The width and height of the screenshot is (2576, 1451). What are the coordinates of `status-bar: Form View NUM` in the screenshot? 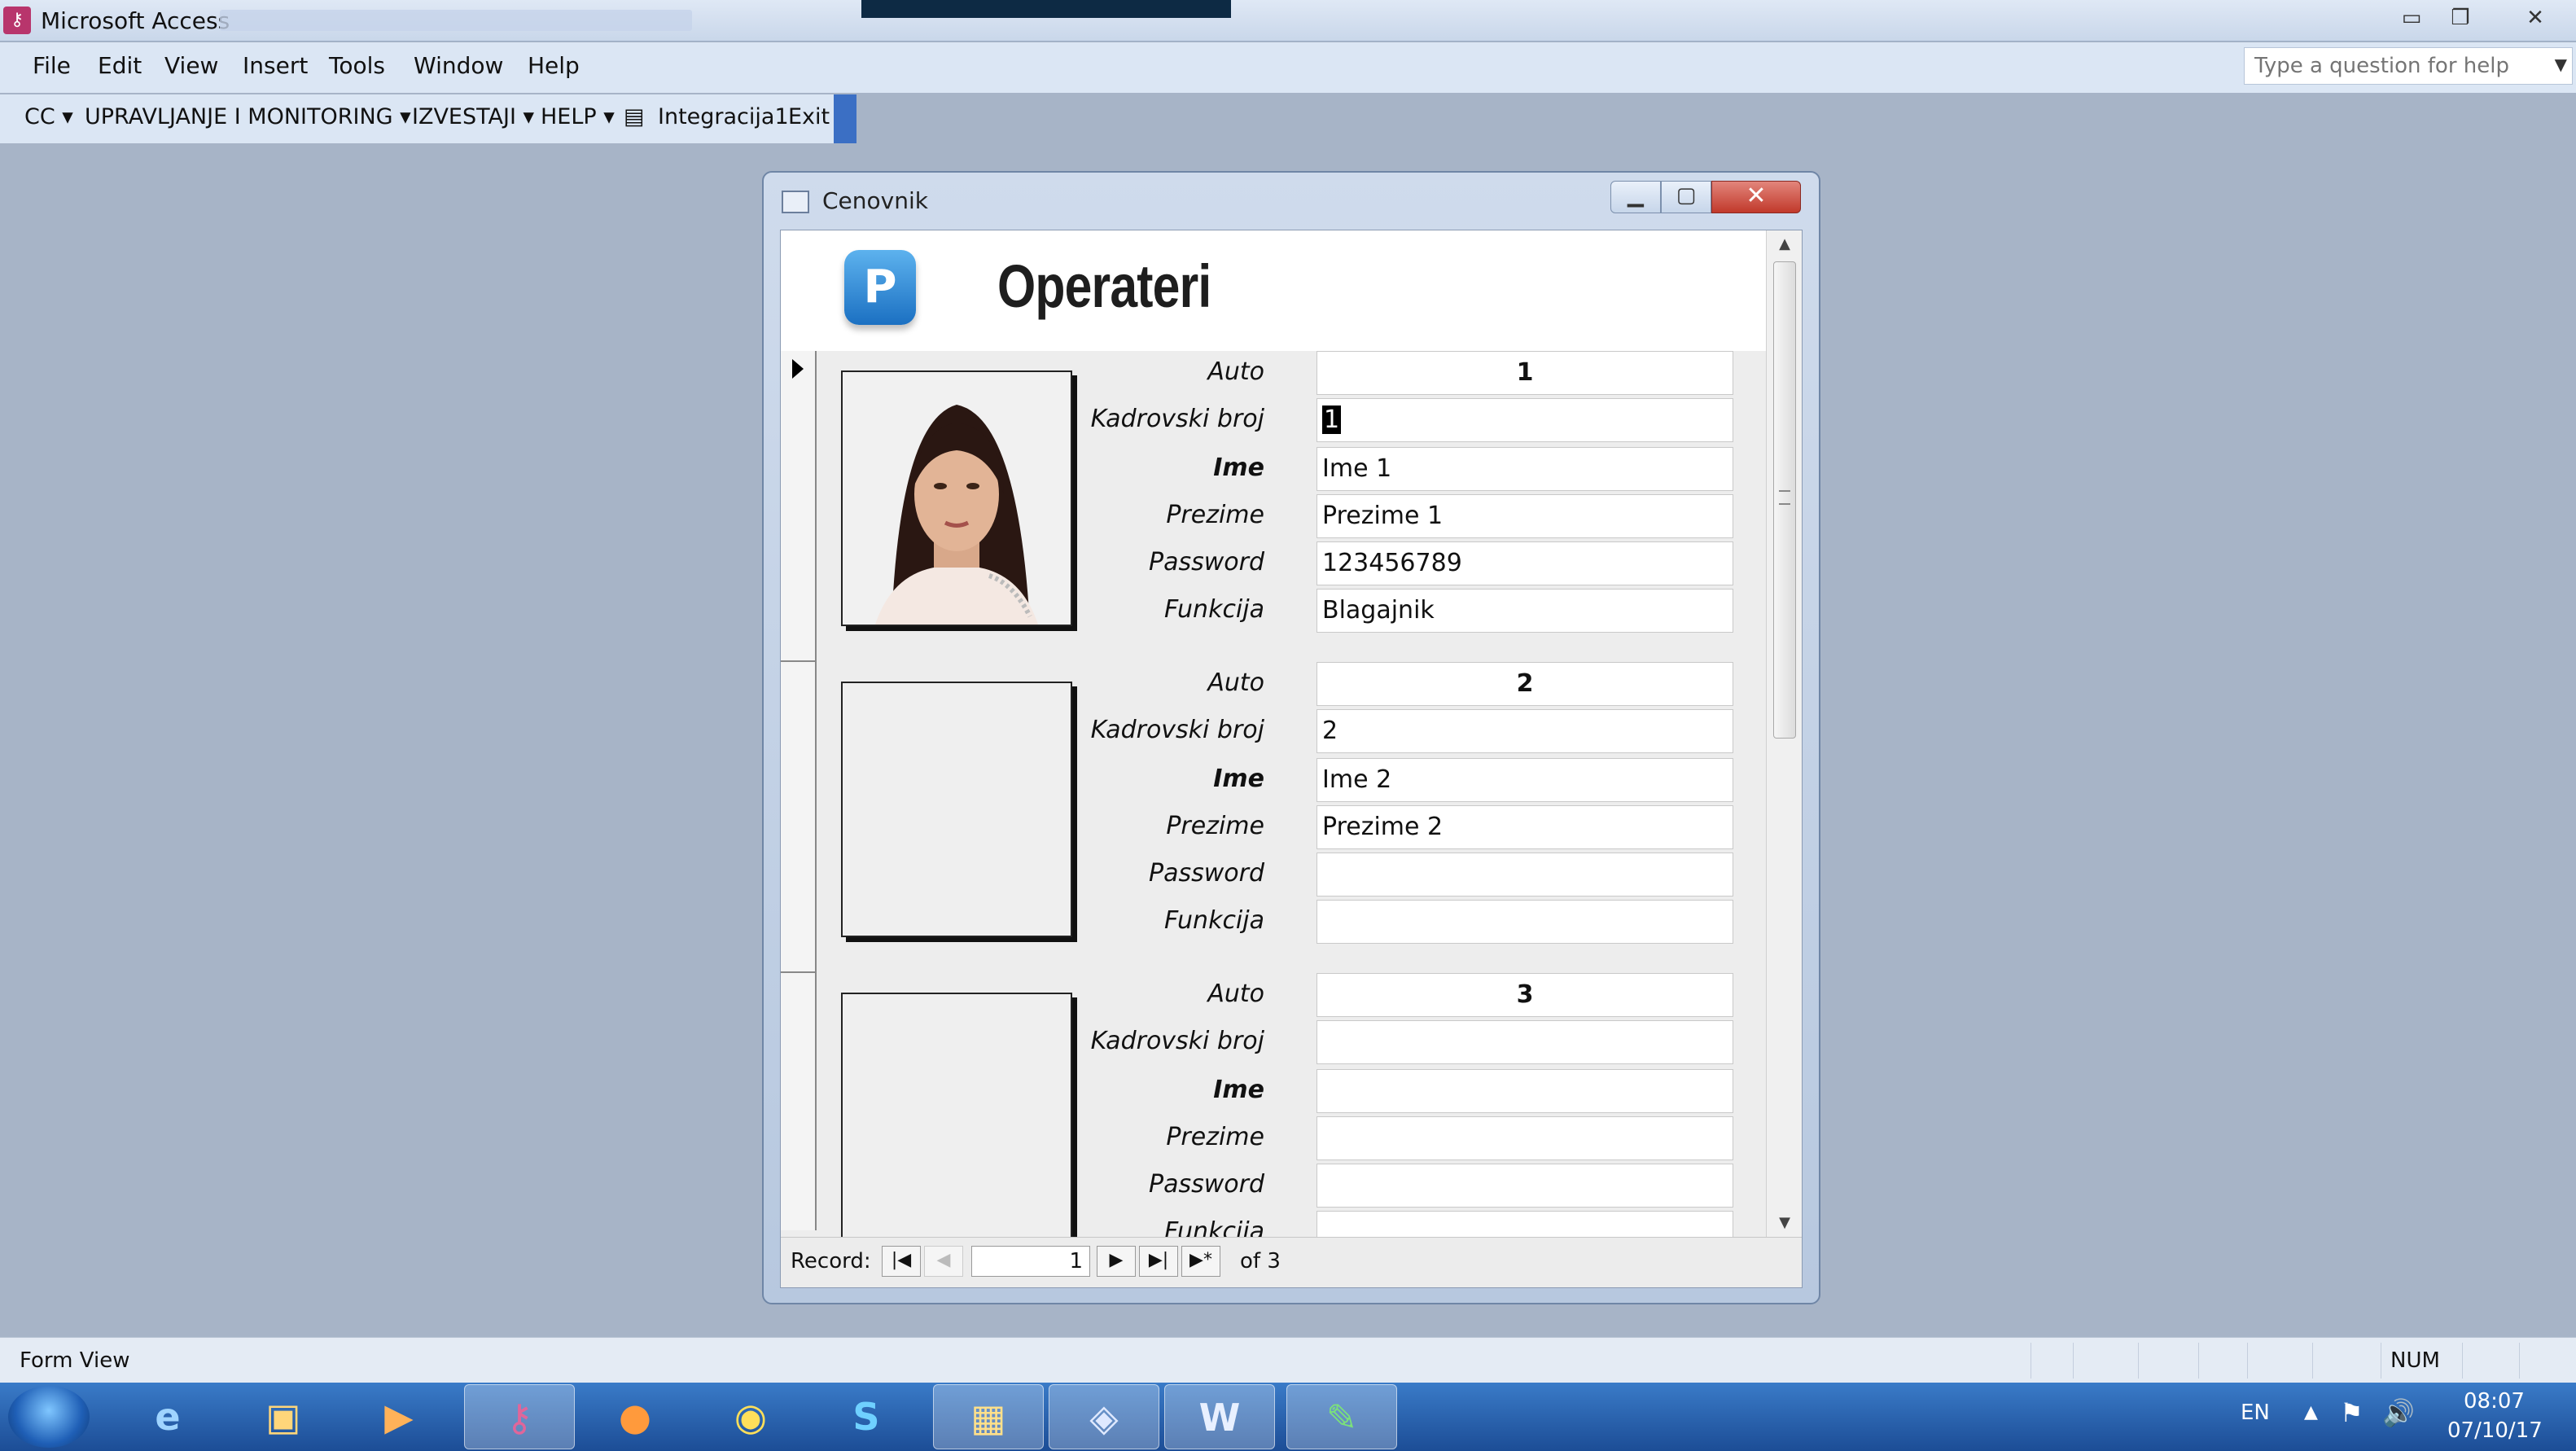 It's located at (1288, 1360).